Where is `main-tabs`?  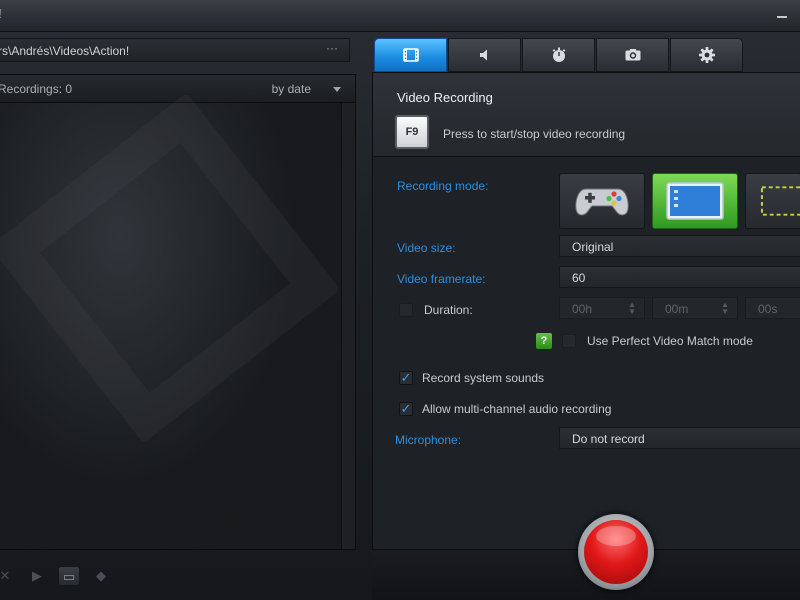 main-tabs is located at coordinates (560, 55).